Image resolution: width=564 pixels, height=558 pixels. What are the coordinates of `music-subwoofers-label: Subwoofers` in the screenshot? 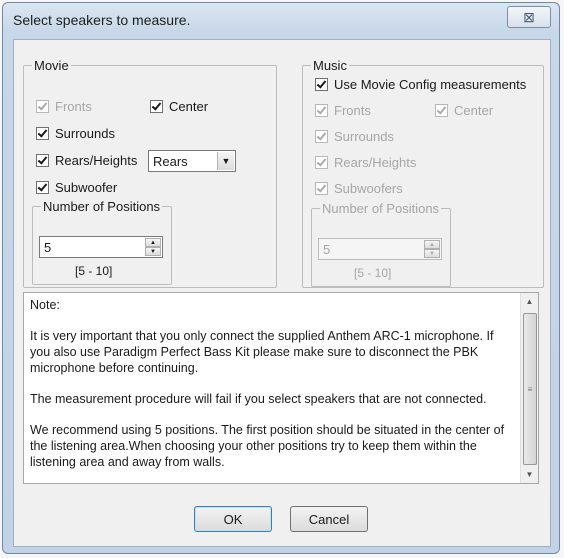 It's located at (368, 188).